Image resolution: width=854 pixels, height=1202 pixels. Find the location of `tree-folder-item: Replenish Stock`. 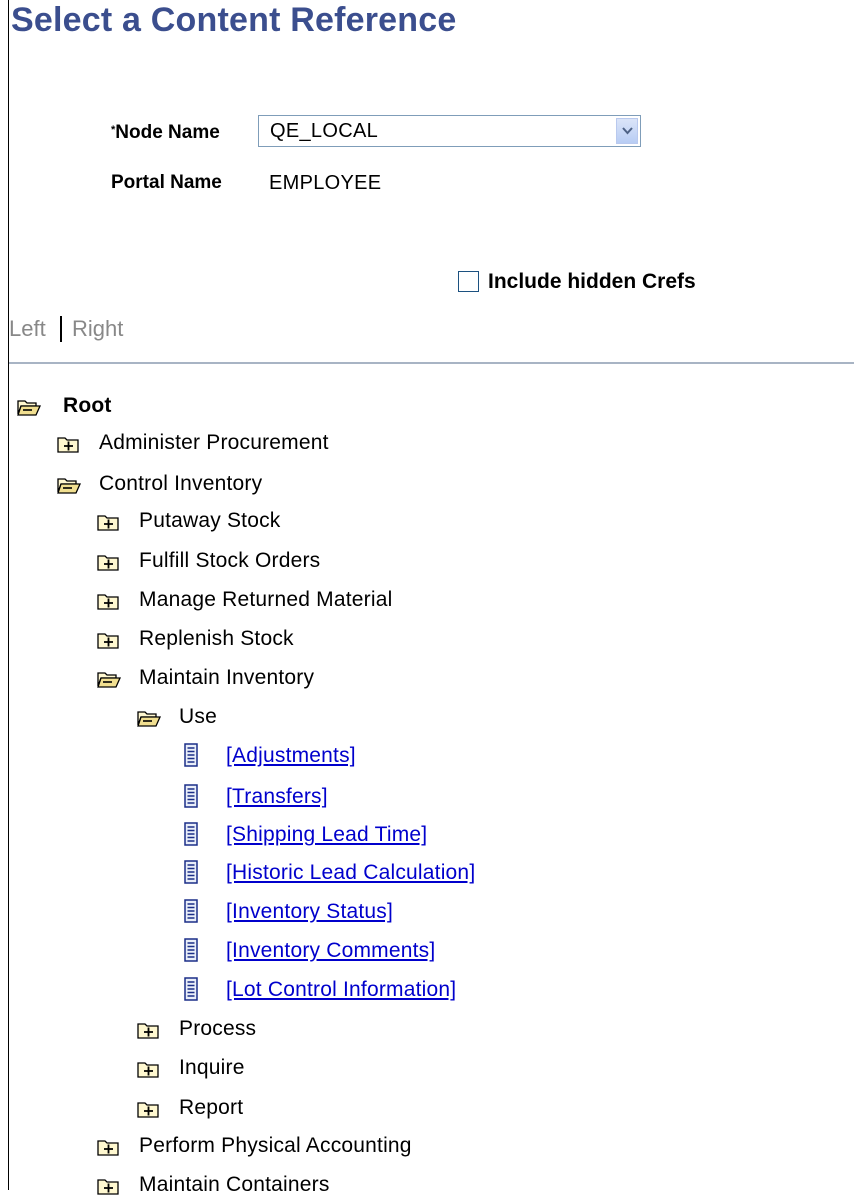

tree-folder-item: Replenish Stock is located at coordinates (195, 641).